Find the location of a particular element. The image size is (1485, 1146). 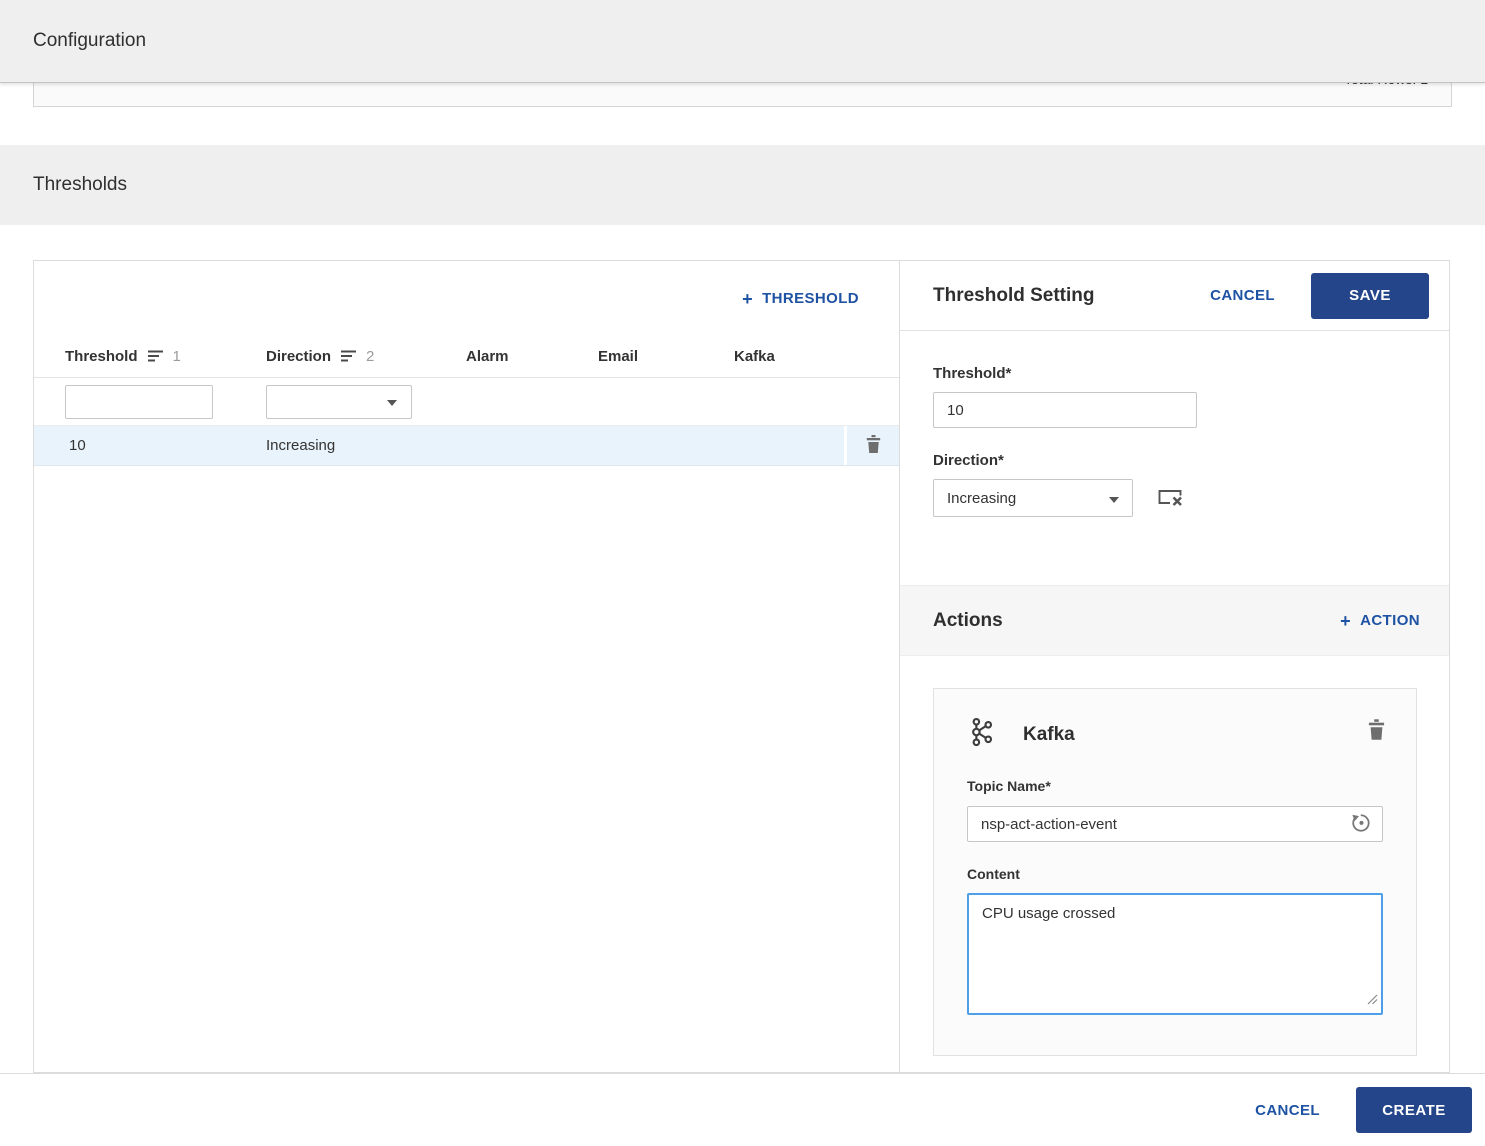

cell-kafka is located at coordinates (789, 445).